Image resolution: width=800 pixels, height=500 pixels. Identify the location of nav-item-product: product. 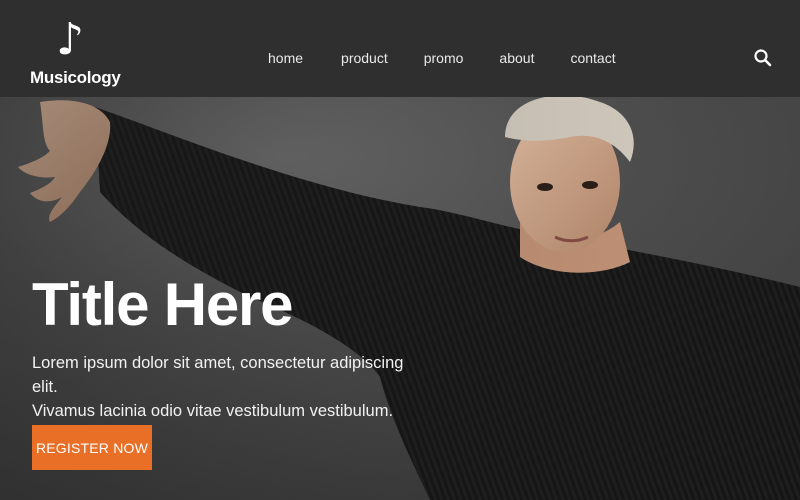
(364, 58).